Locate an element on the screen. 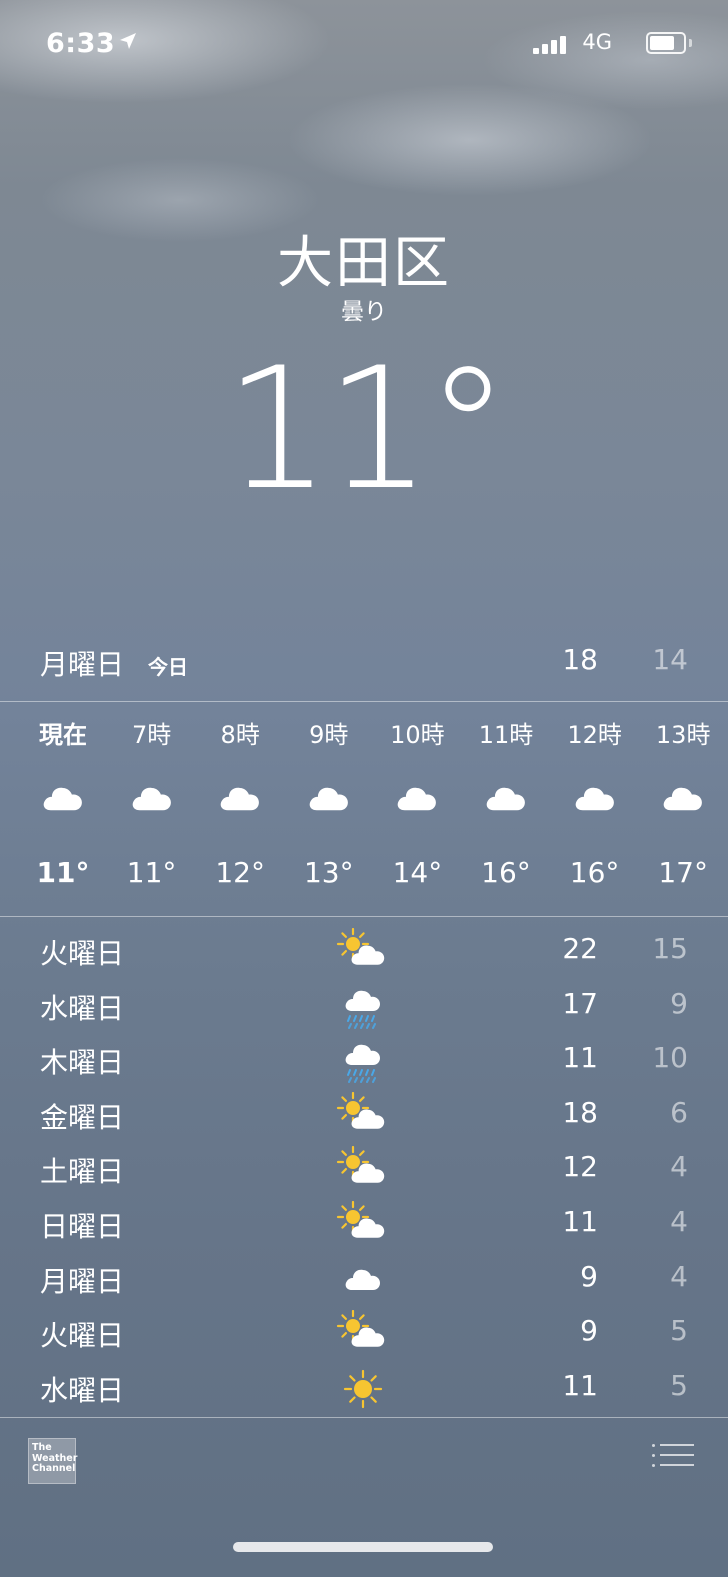  hourly-time: 7時 is located at coordinates (151, 735).